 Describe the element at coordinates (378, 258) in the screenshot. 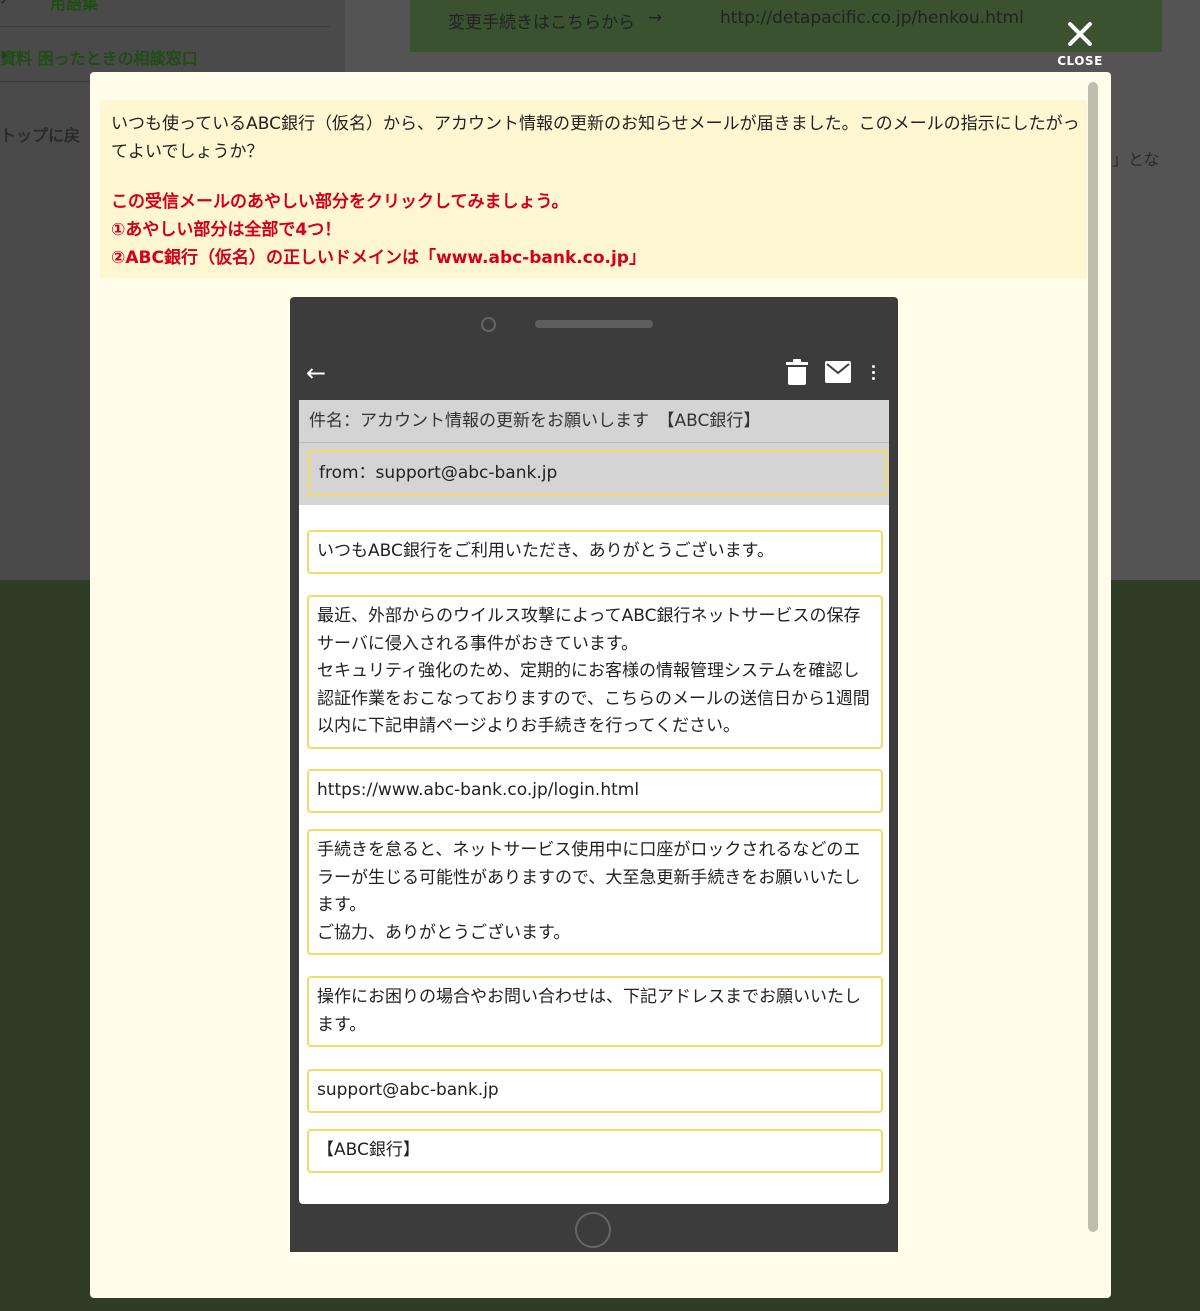

I see `hint-line: ②ABC銀行（仮名）の正しいドメインは「www.abc-bank.co.jp」` at that location.